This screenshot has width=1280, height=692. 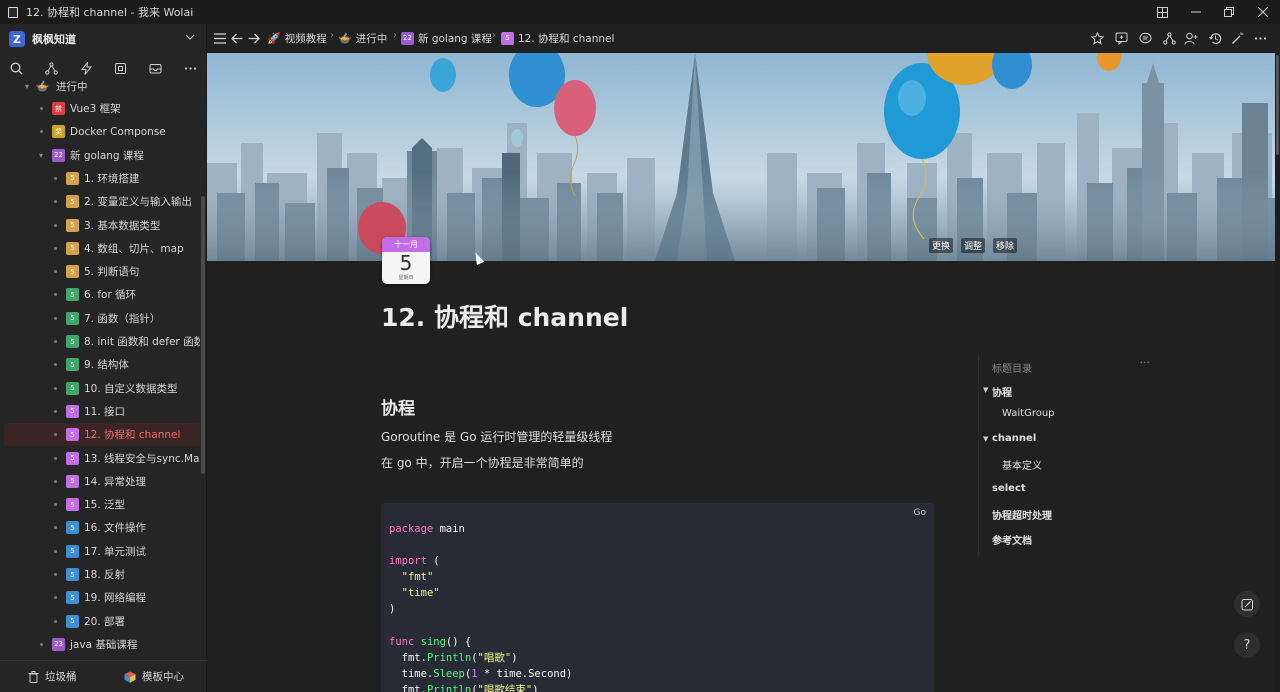 What do you see at coordinates (446, 38) in the screenshot?
I see `breadcrumb-item-golang-course: 22 新 golang 课程` at bounding box center [446, 38].